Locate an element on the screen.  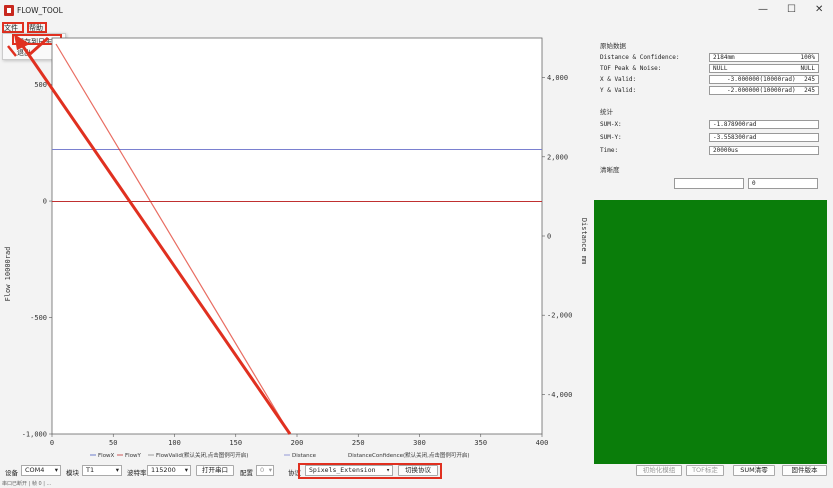
baud-label: 波特率 is located at coordinates (137, 473).